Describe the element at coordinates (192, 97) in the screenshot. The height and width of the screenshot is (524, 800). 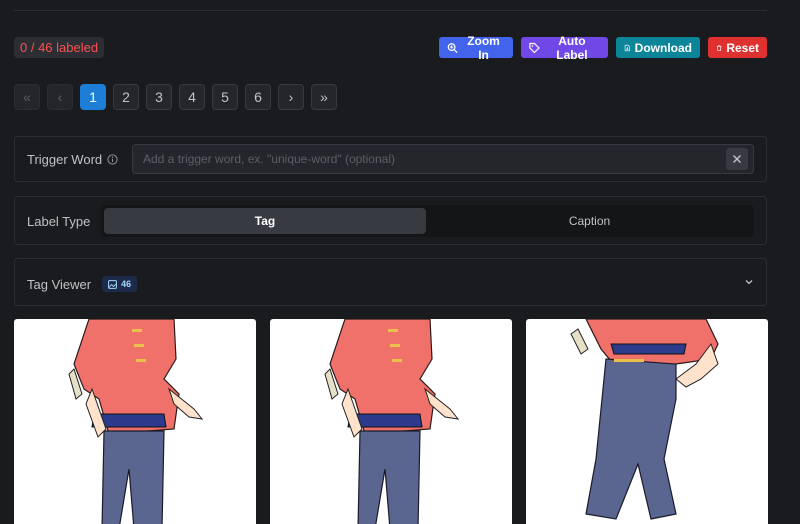
I see `page-button-4: 4` at that location.